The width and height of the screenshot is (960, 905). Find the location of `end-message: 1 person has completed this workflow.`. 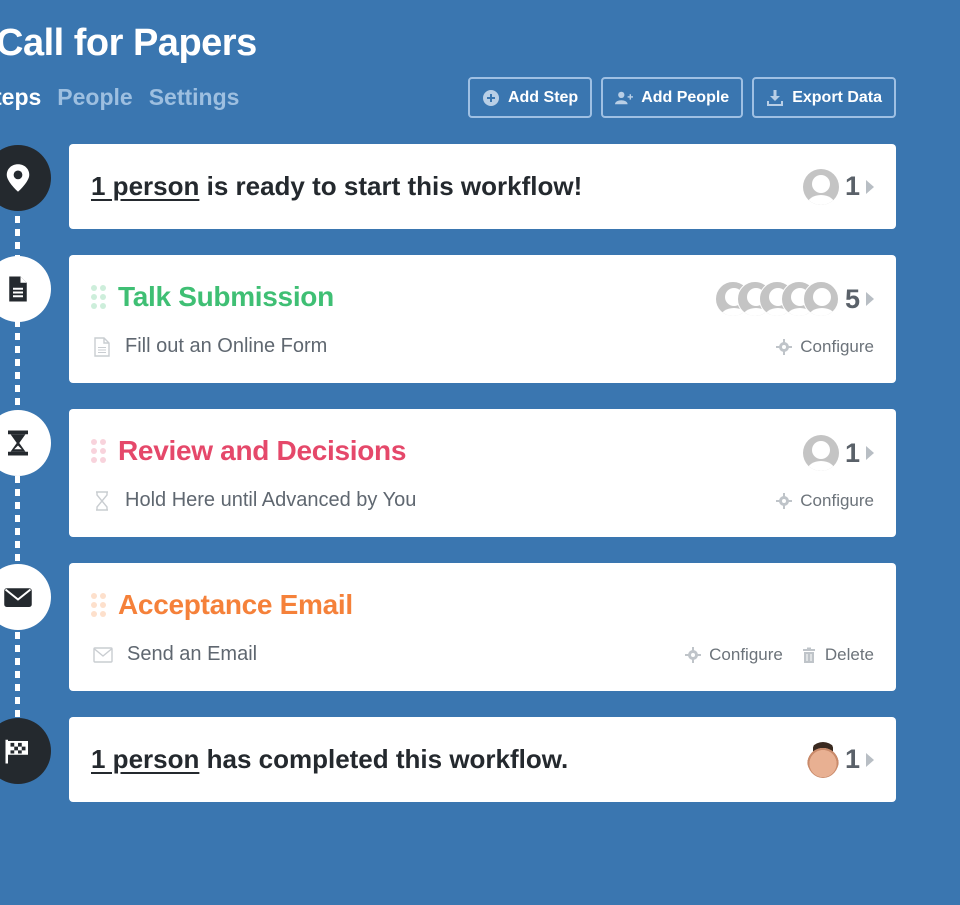

end-message: 1 person has completed this workflow. is located at coordinates (482, 759).